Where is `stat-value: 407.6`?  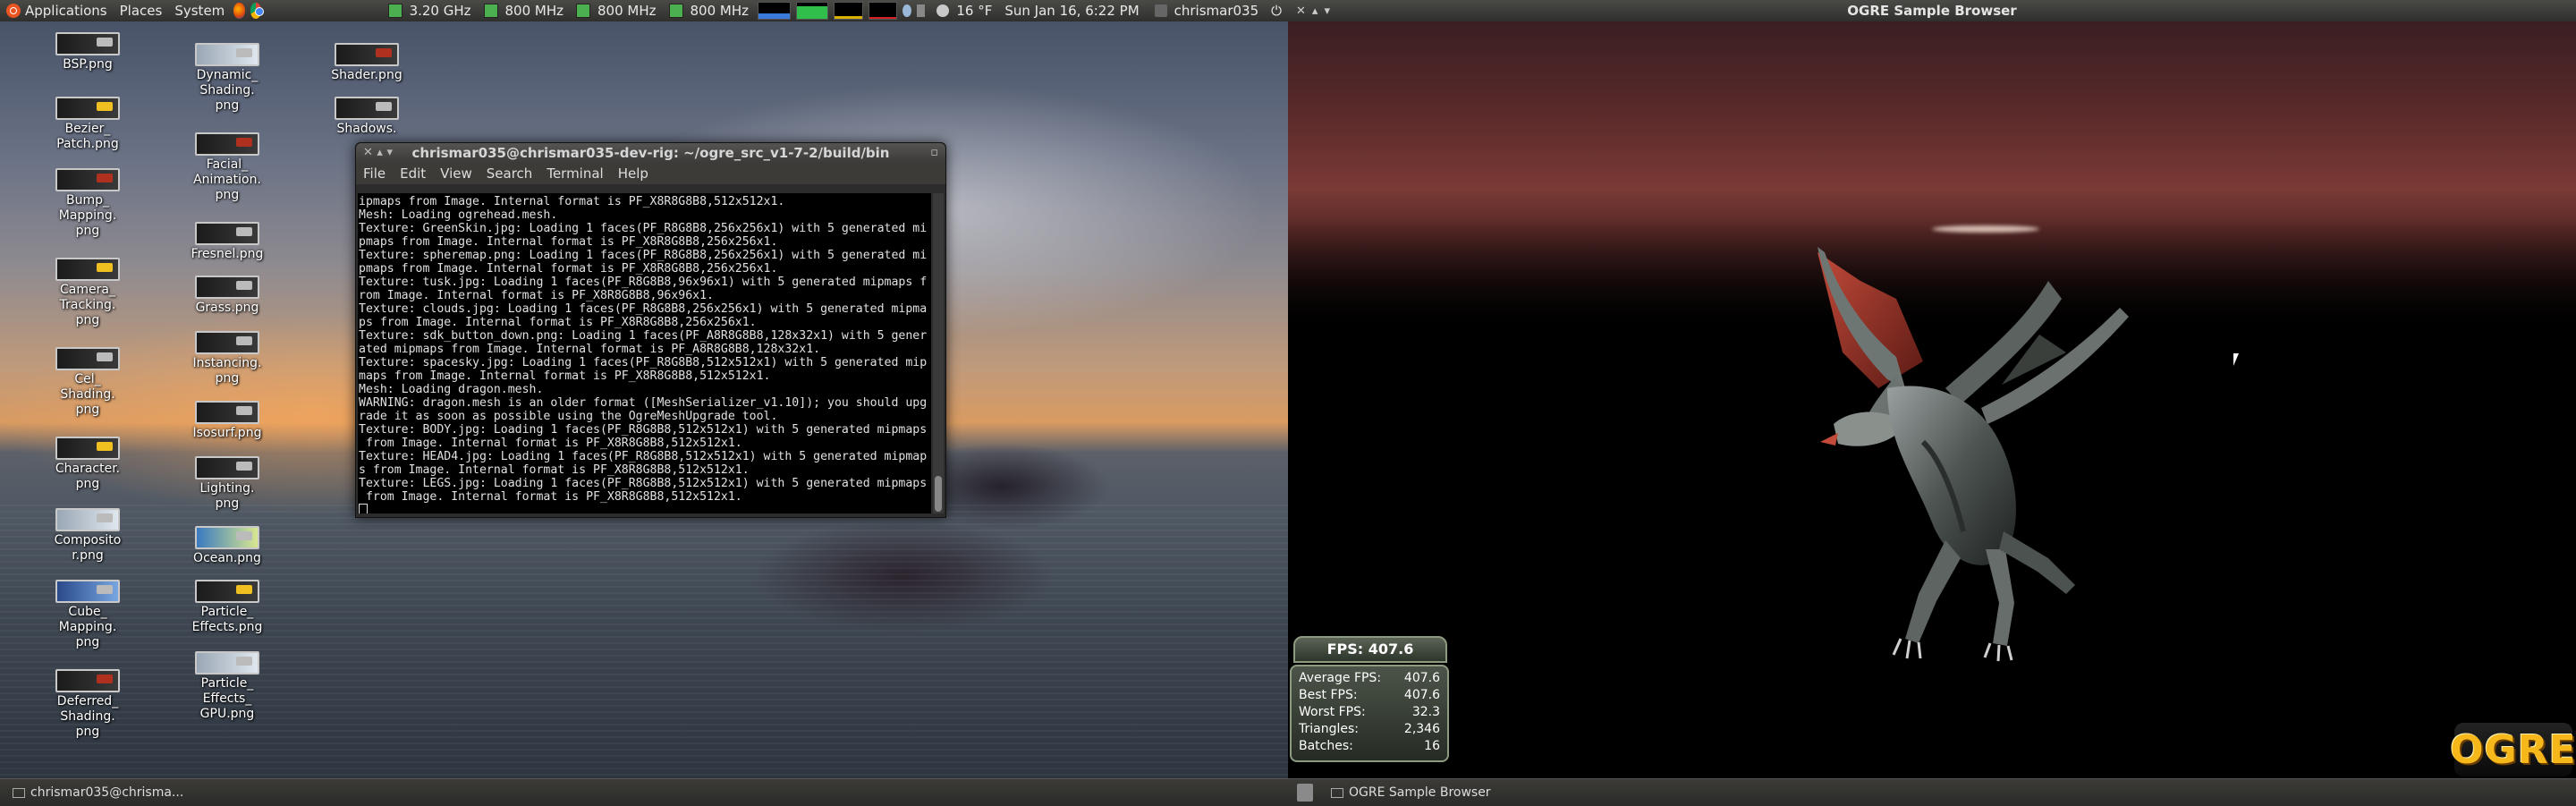
stat-value: 407.6 is located at coordinates (1421, 695).